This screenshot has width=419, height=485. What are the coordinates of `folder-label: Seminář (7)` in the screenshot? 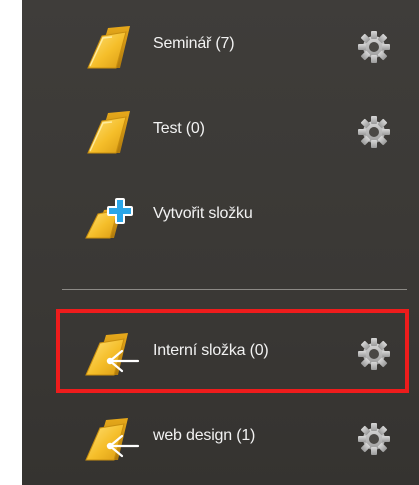 It's located at (194, 43).